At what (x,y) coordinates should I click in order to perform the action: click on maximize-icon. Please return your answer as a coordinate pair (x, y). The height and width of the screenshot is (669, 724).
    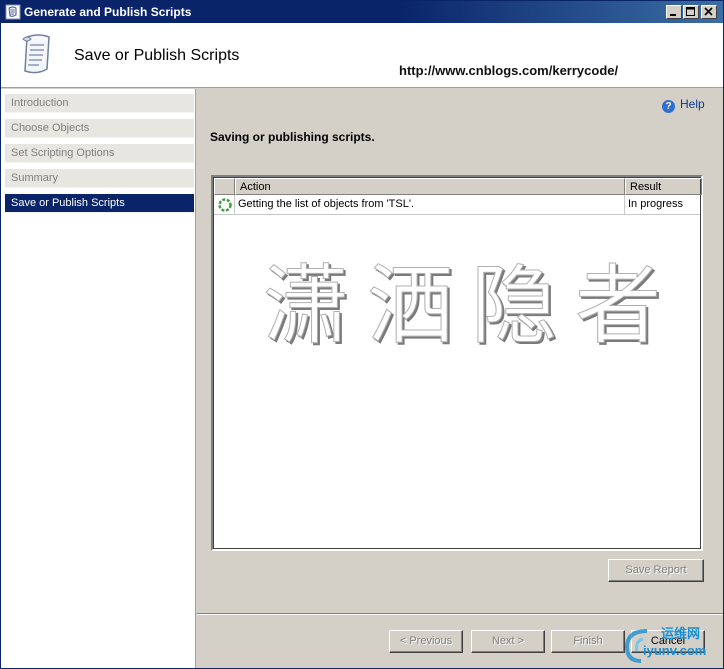
    Looking at the image, I should click on (690, 11).